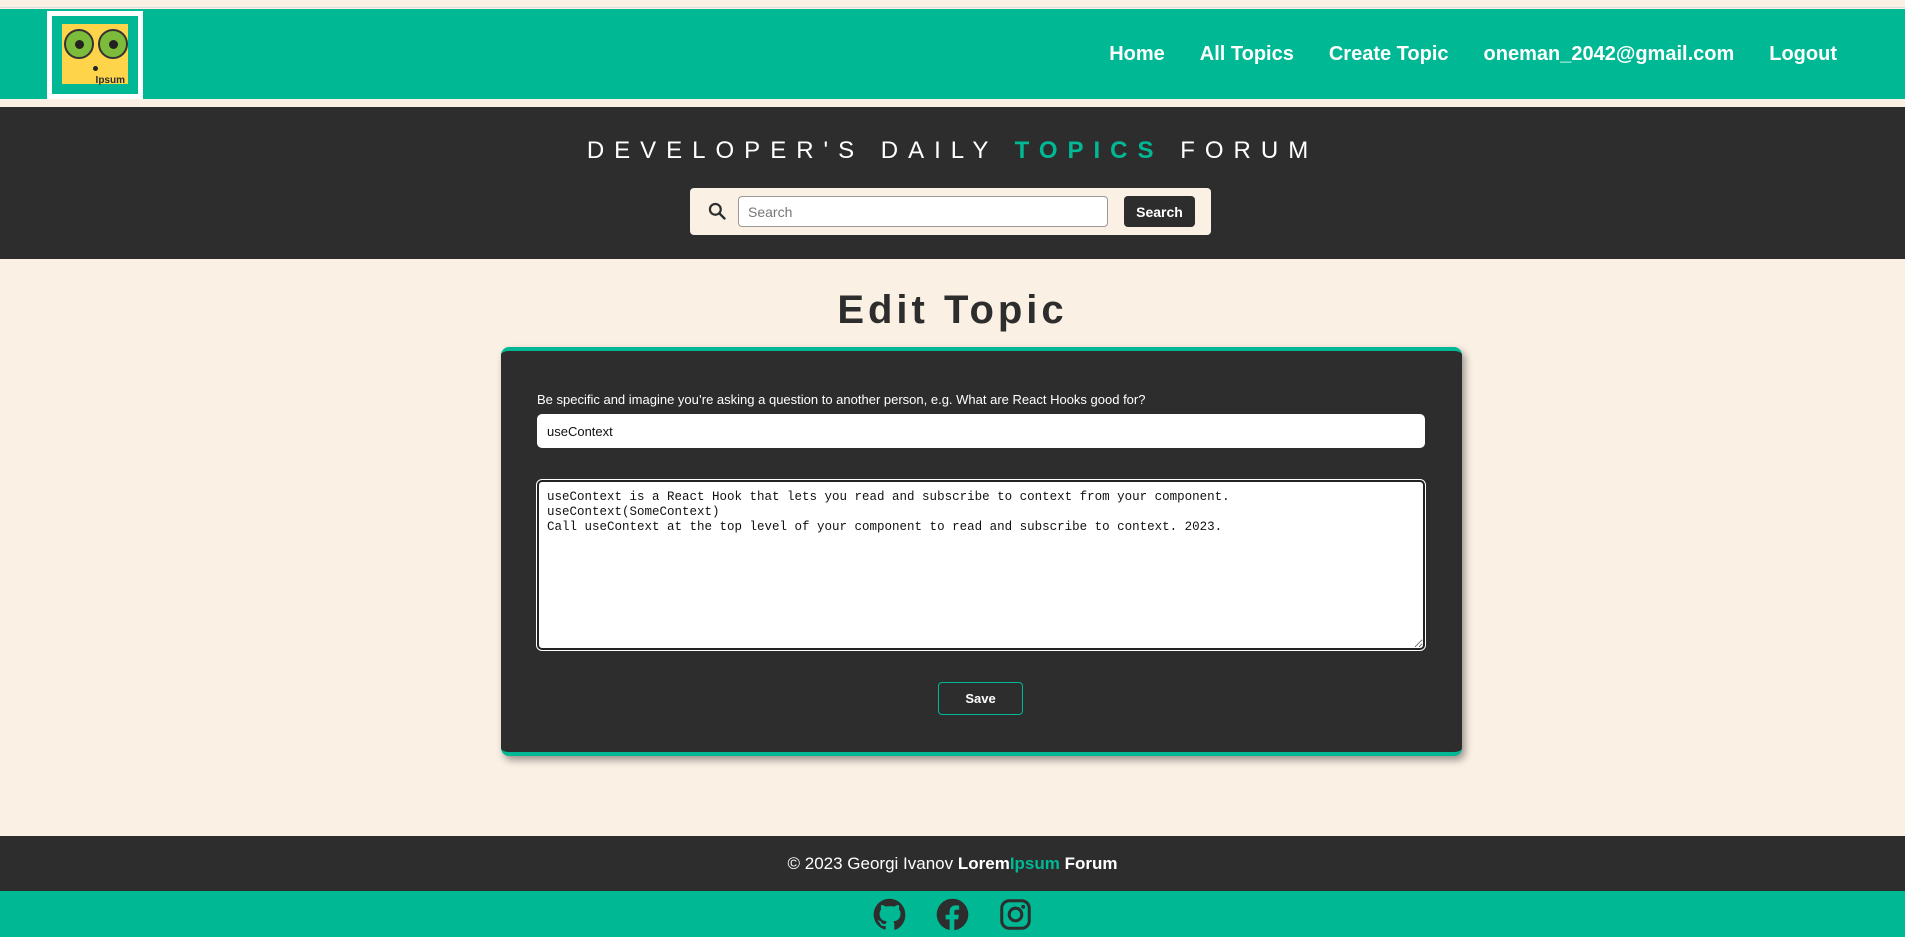 Image resolution: width=1905 pixels, height=937 pixels. Describe the element at coordinates (1249, 150) in the screenshot. I see `site-title-part2: FORUM` at that location.